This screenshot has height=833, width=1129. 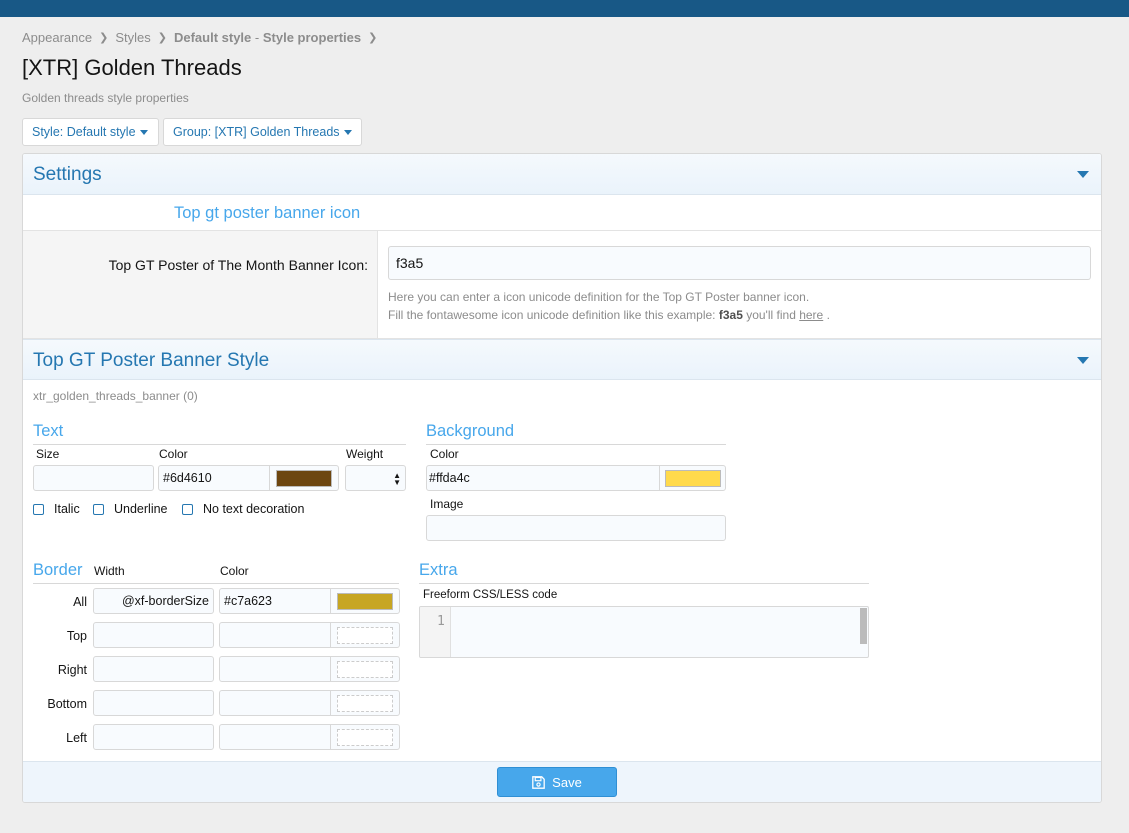 I want to click on background-section-title: Background, so click(x=470, y=431).